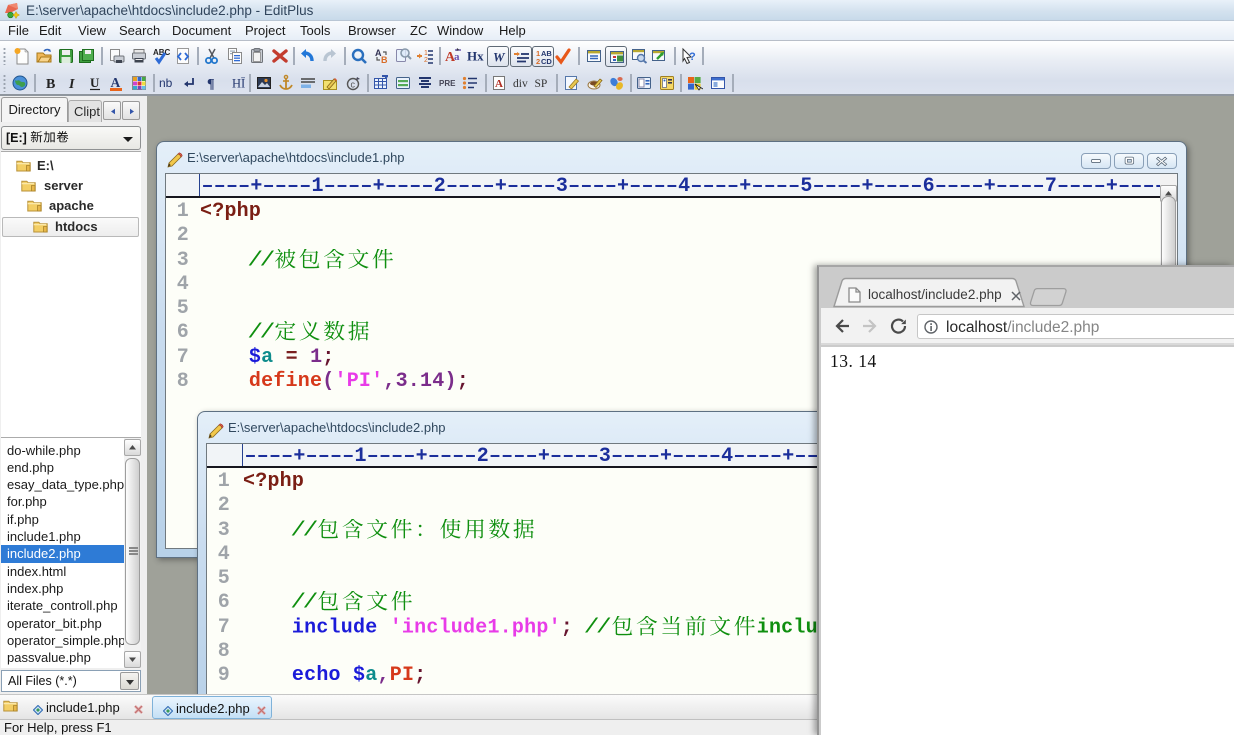 The height and width of the screenshot is (735, 1234). I want to click on svg-text: nb, so click(166, 83).